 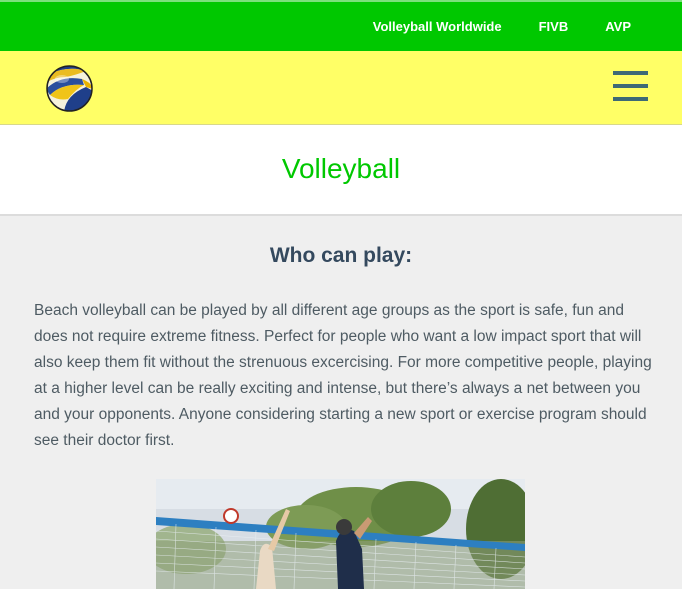 I want to click on volleyball-logo-icon, so click(x=69, y=88).